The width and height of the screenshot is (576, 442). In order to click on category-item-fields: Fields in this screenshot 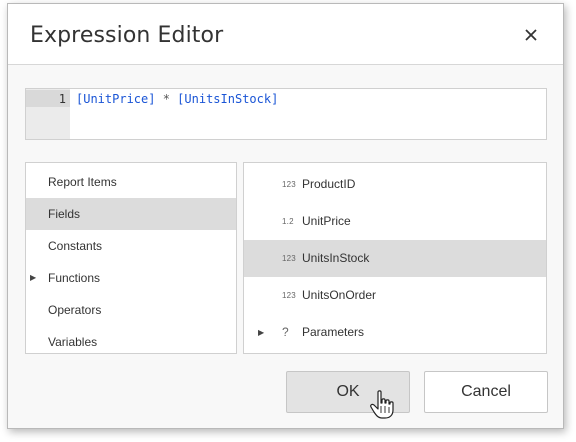, I will do `click(131, 214)`.